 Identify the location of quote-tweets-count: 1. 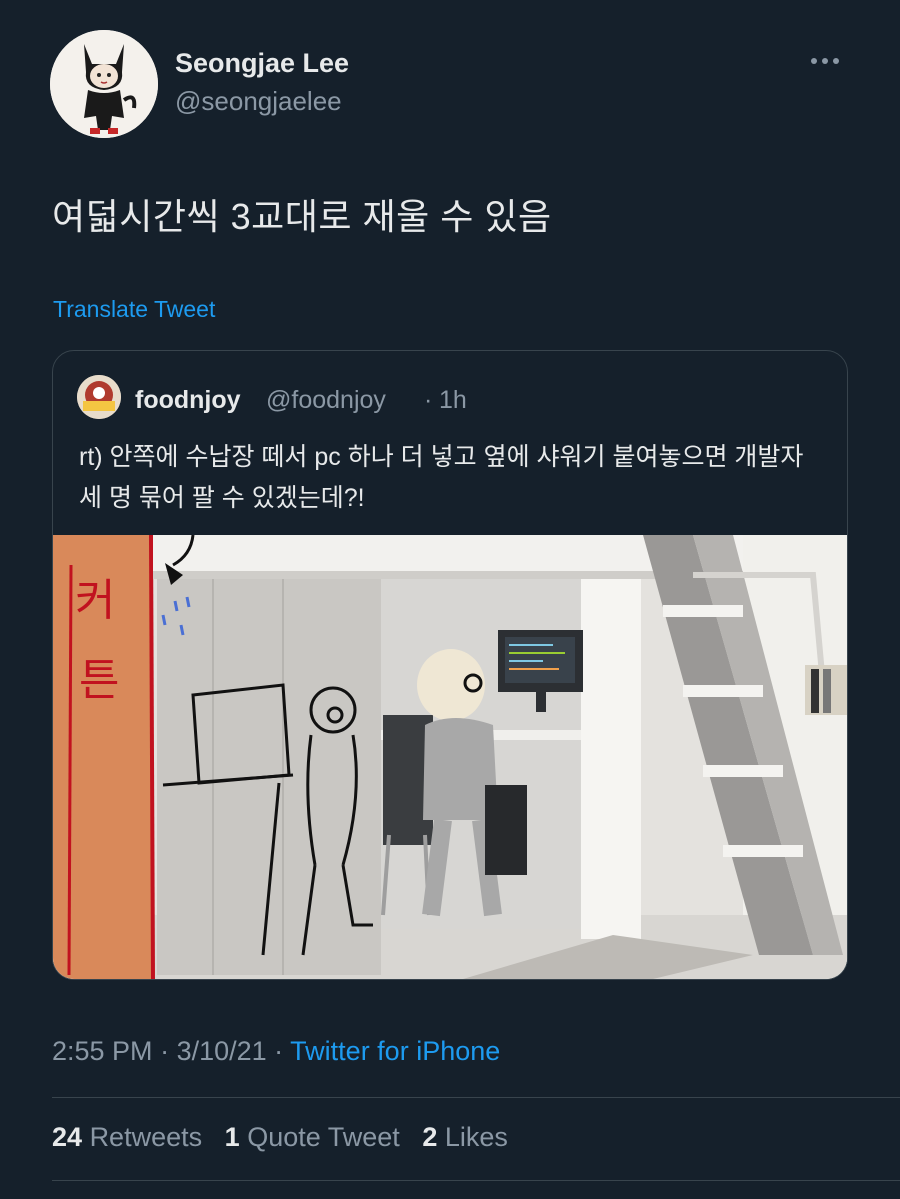
(232, 1137).